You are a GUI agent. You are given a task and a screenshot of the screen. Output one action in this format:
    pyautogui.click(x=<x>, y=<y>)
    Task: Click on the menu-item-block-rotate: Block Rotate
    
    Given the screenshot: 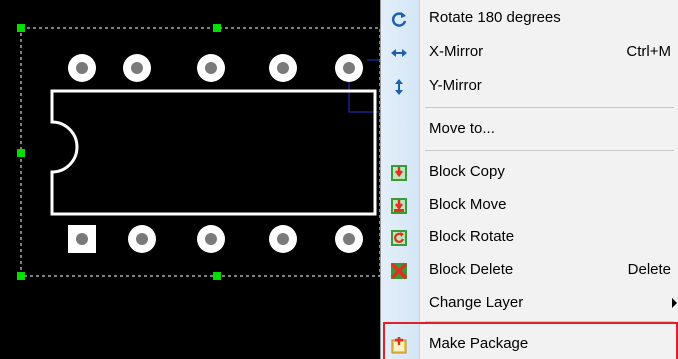 What is the action you would take?
    pyautogui.click(x=529, y=237)
    